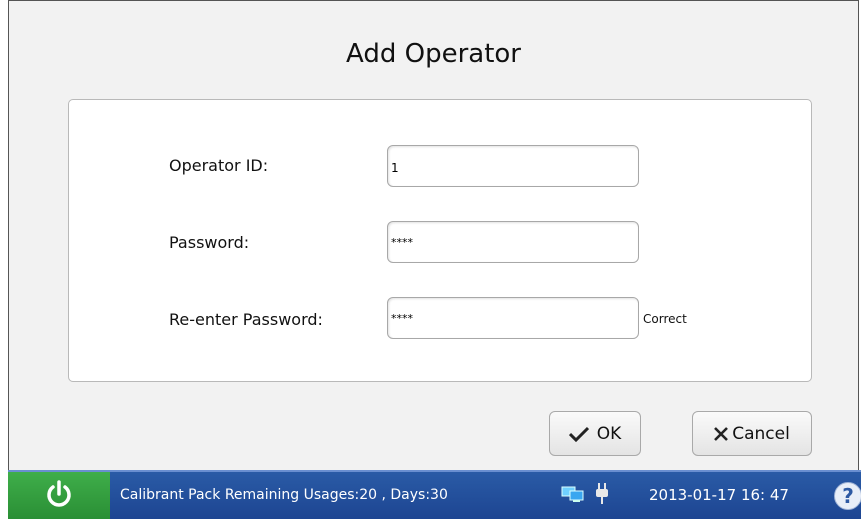 The height and width of the screenshot is (519, 861). What do you see at coordinates (209, 242) in the screenshot?
I see `password-label: Password:` at bounding box center [209, 242].